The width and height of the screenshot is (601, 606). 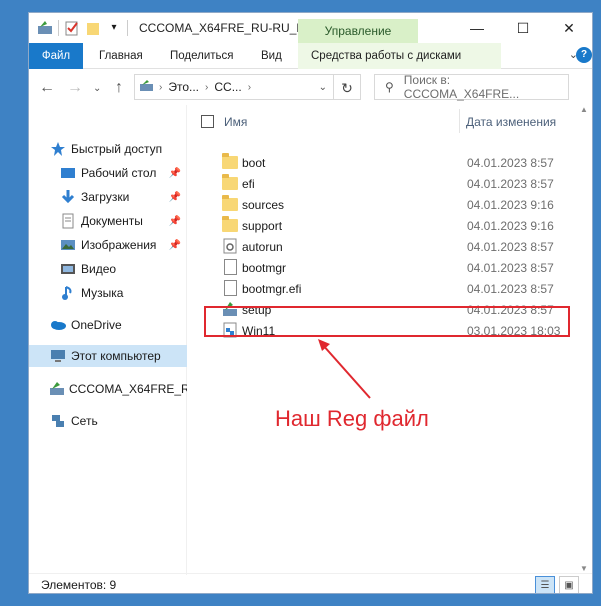 I want to click on new-folder-icon, so click(x=93, y=28).